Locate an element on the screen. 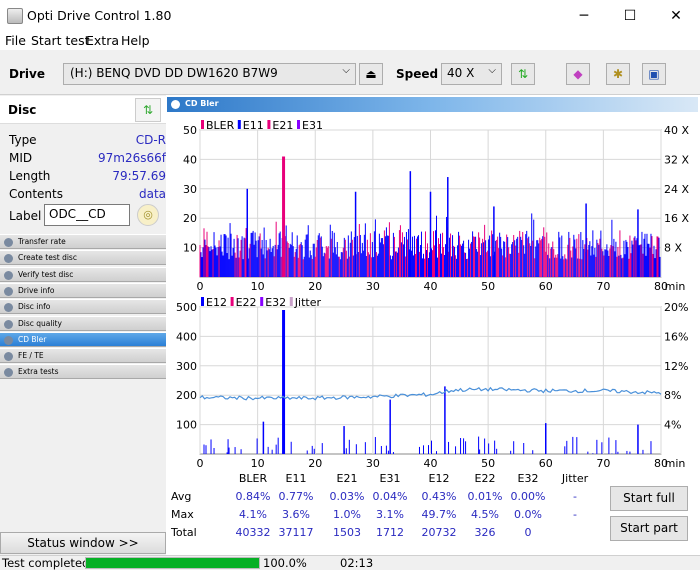 The height and width of the screenshot is (570, 700). legend-label: E21 is located at coordinates (282, 125).